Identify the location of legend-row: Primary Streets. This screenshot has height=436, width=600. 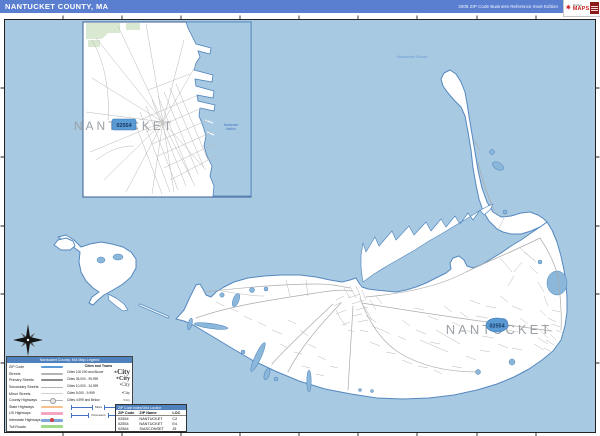
(36, 380).